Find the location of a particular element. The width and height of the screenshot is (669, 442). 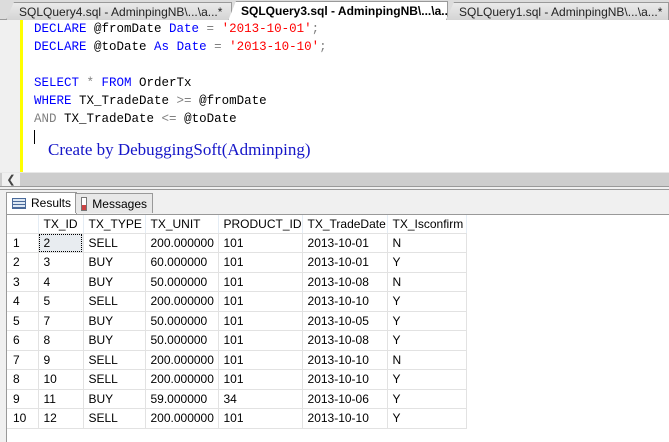

cell-tx-tradedate: 2013-10-06 is located at coordinates (345, 399).